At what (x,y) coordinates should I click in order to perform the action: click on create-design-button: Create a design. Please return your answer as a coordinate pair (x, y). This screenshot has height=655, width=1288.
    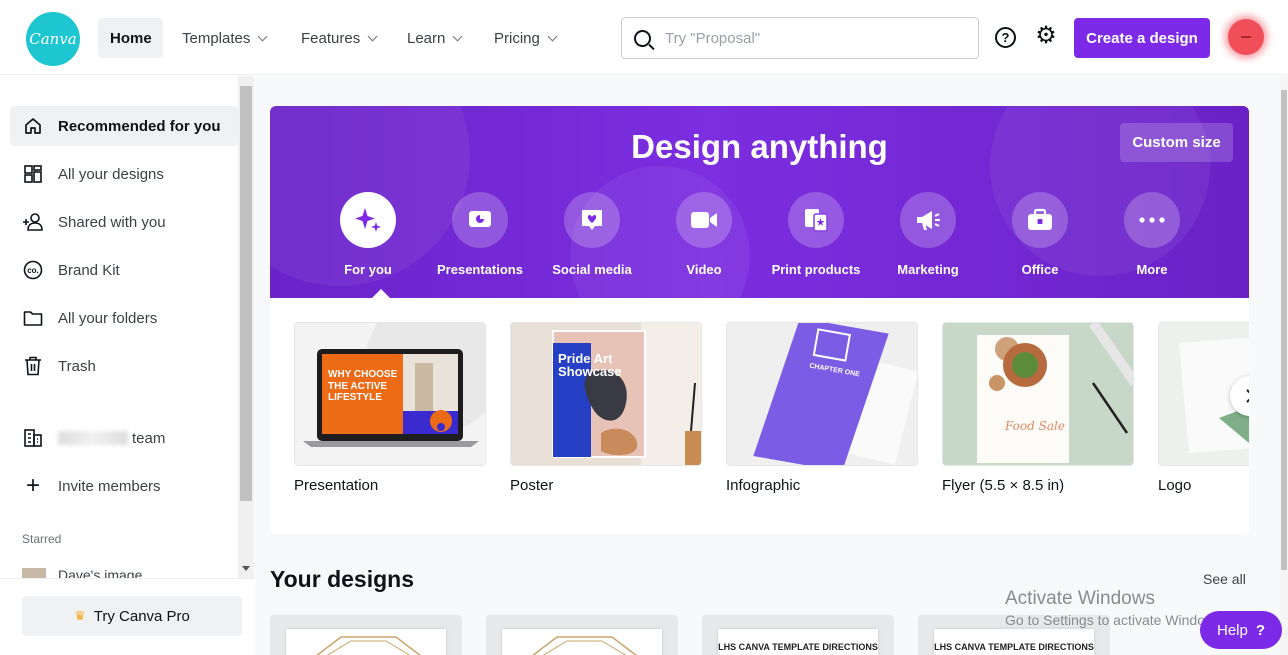
    Looking at the image, I should click on (1142, 38).